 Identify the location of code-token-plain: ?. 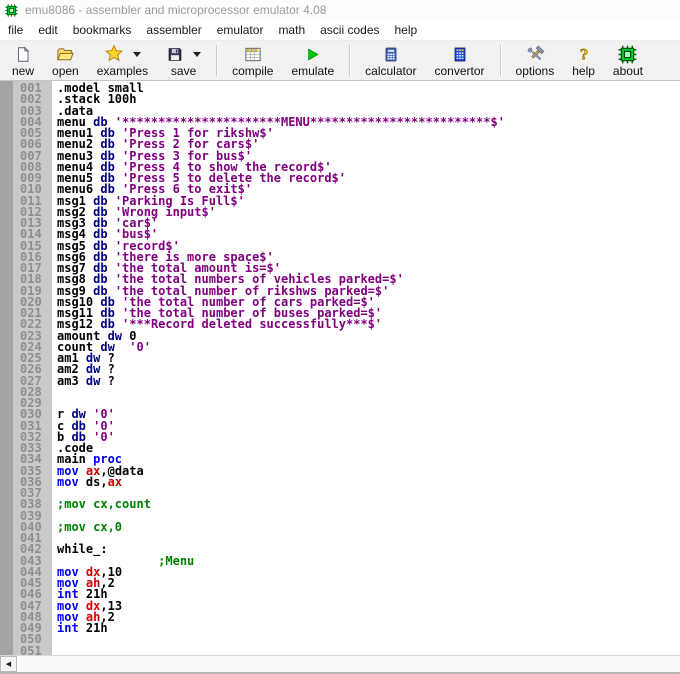
(107, 380).